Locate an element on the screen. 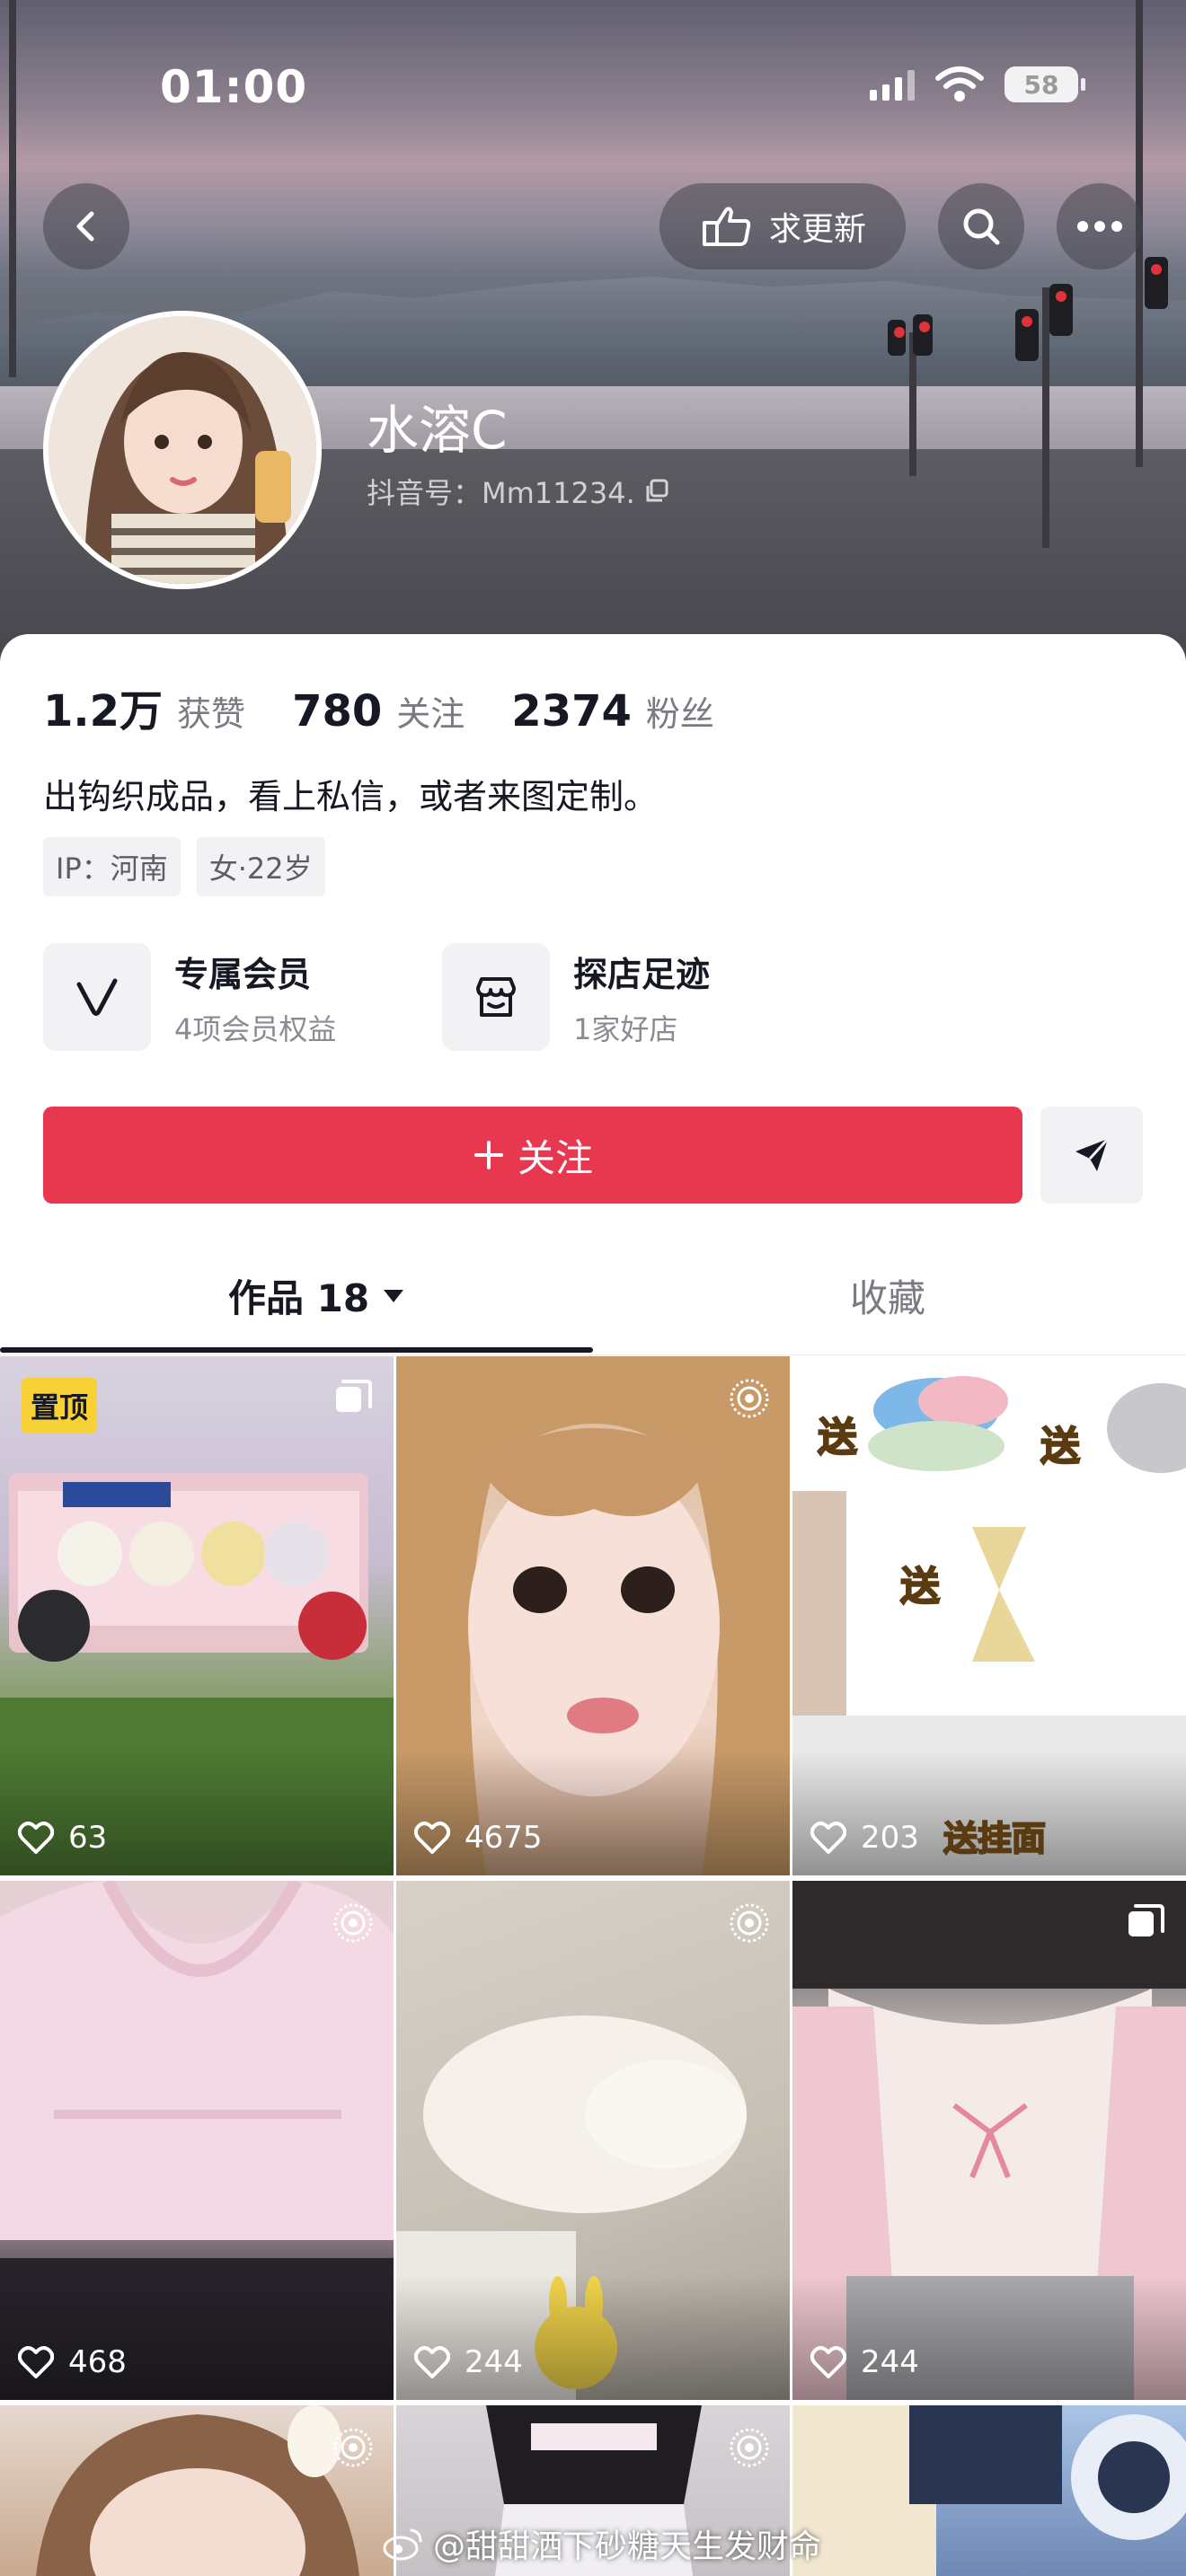 The height and width of the screenshot is (2576, 1186). store-visits-subtitle: 1家好店 is located at coordinates (625, 1028).